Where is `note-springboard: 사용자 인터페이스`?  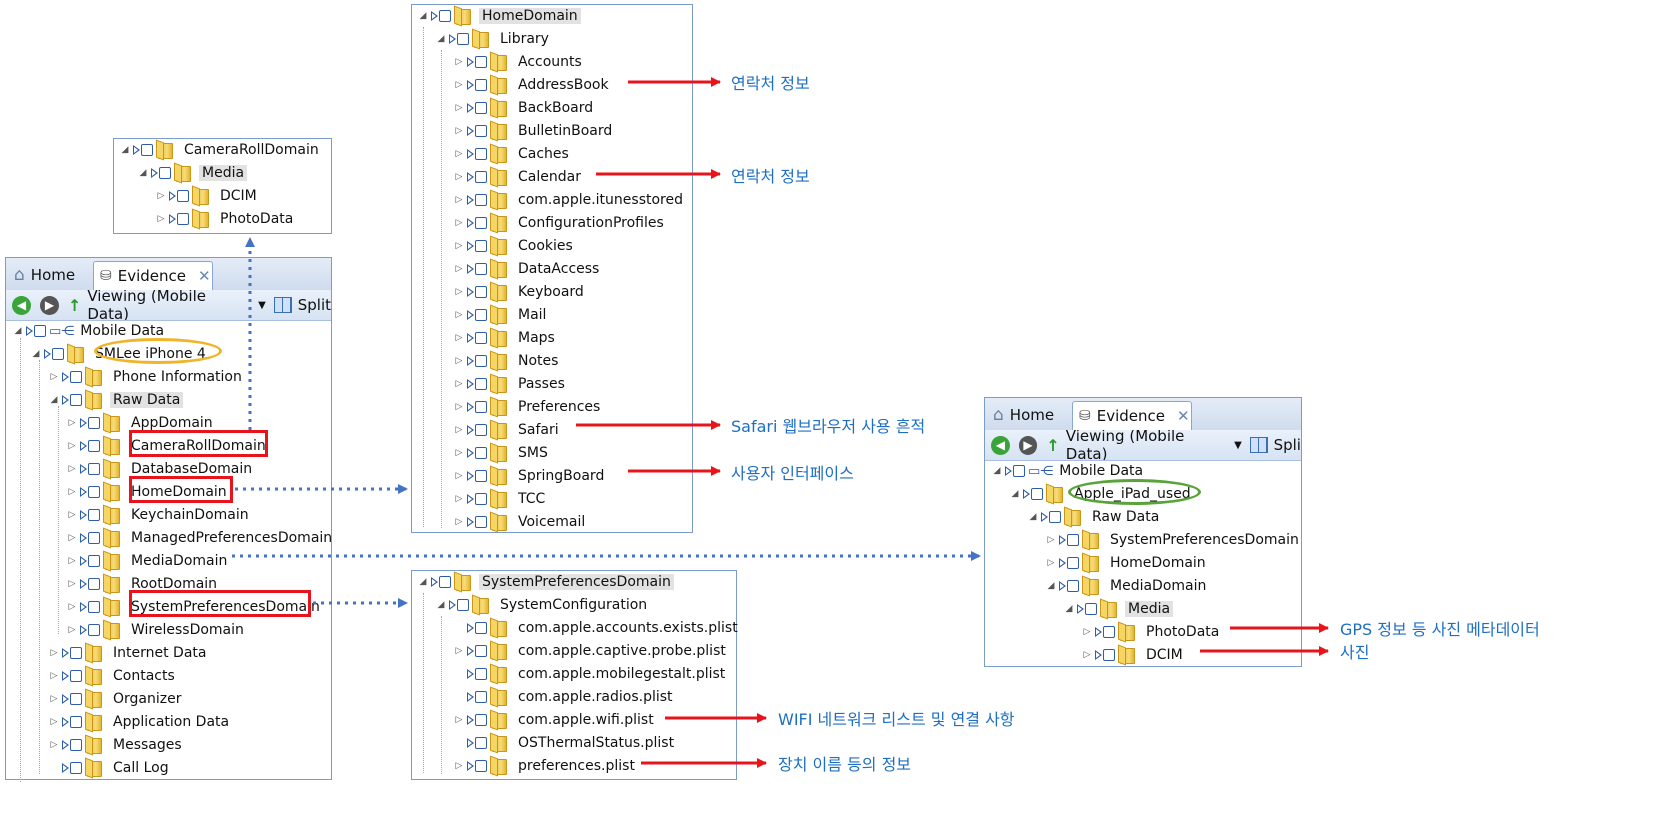
note-springboard: 사용자 인터페이스 is located at coordinates (792, 473).